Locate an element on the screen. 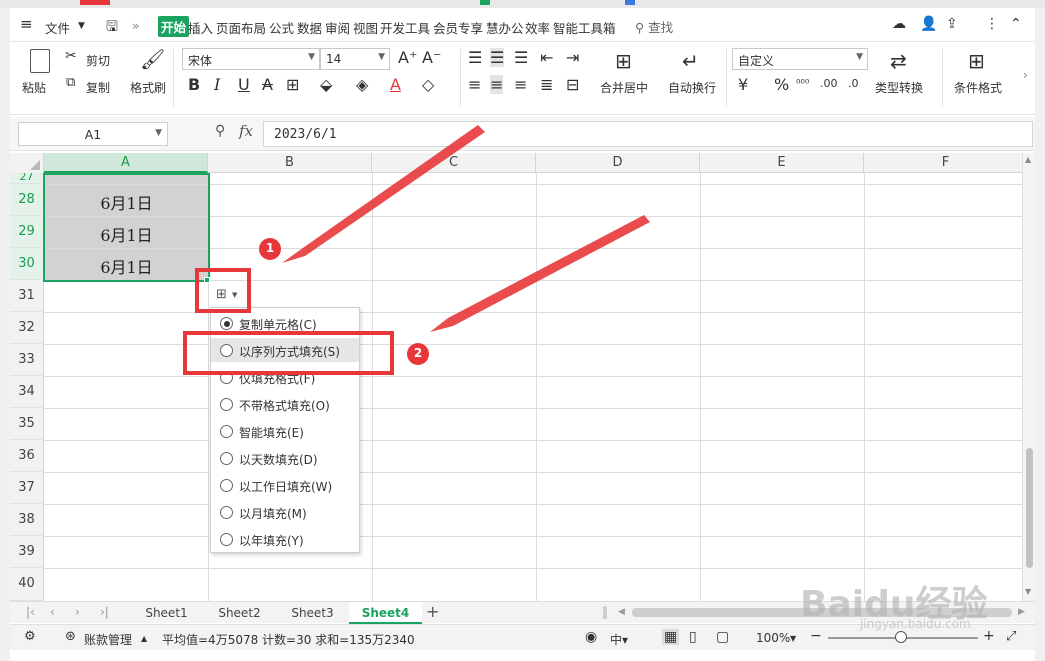 The image size is (1045, 661). ribbon-scroll-right-icon: › is located at coordinates (1025, 75).